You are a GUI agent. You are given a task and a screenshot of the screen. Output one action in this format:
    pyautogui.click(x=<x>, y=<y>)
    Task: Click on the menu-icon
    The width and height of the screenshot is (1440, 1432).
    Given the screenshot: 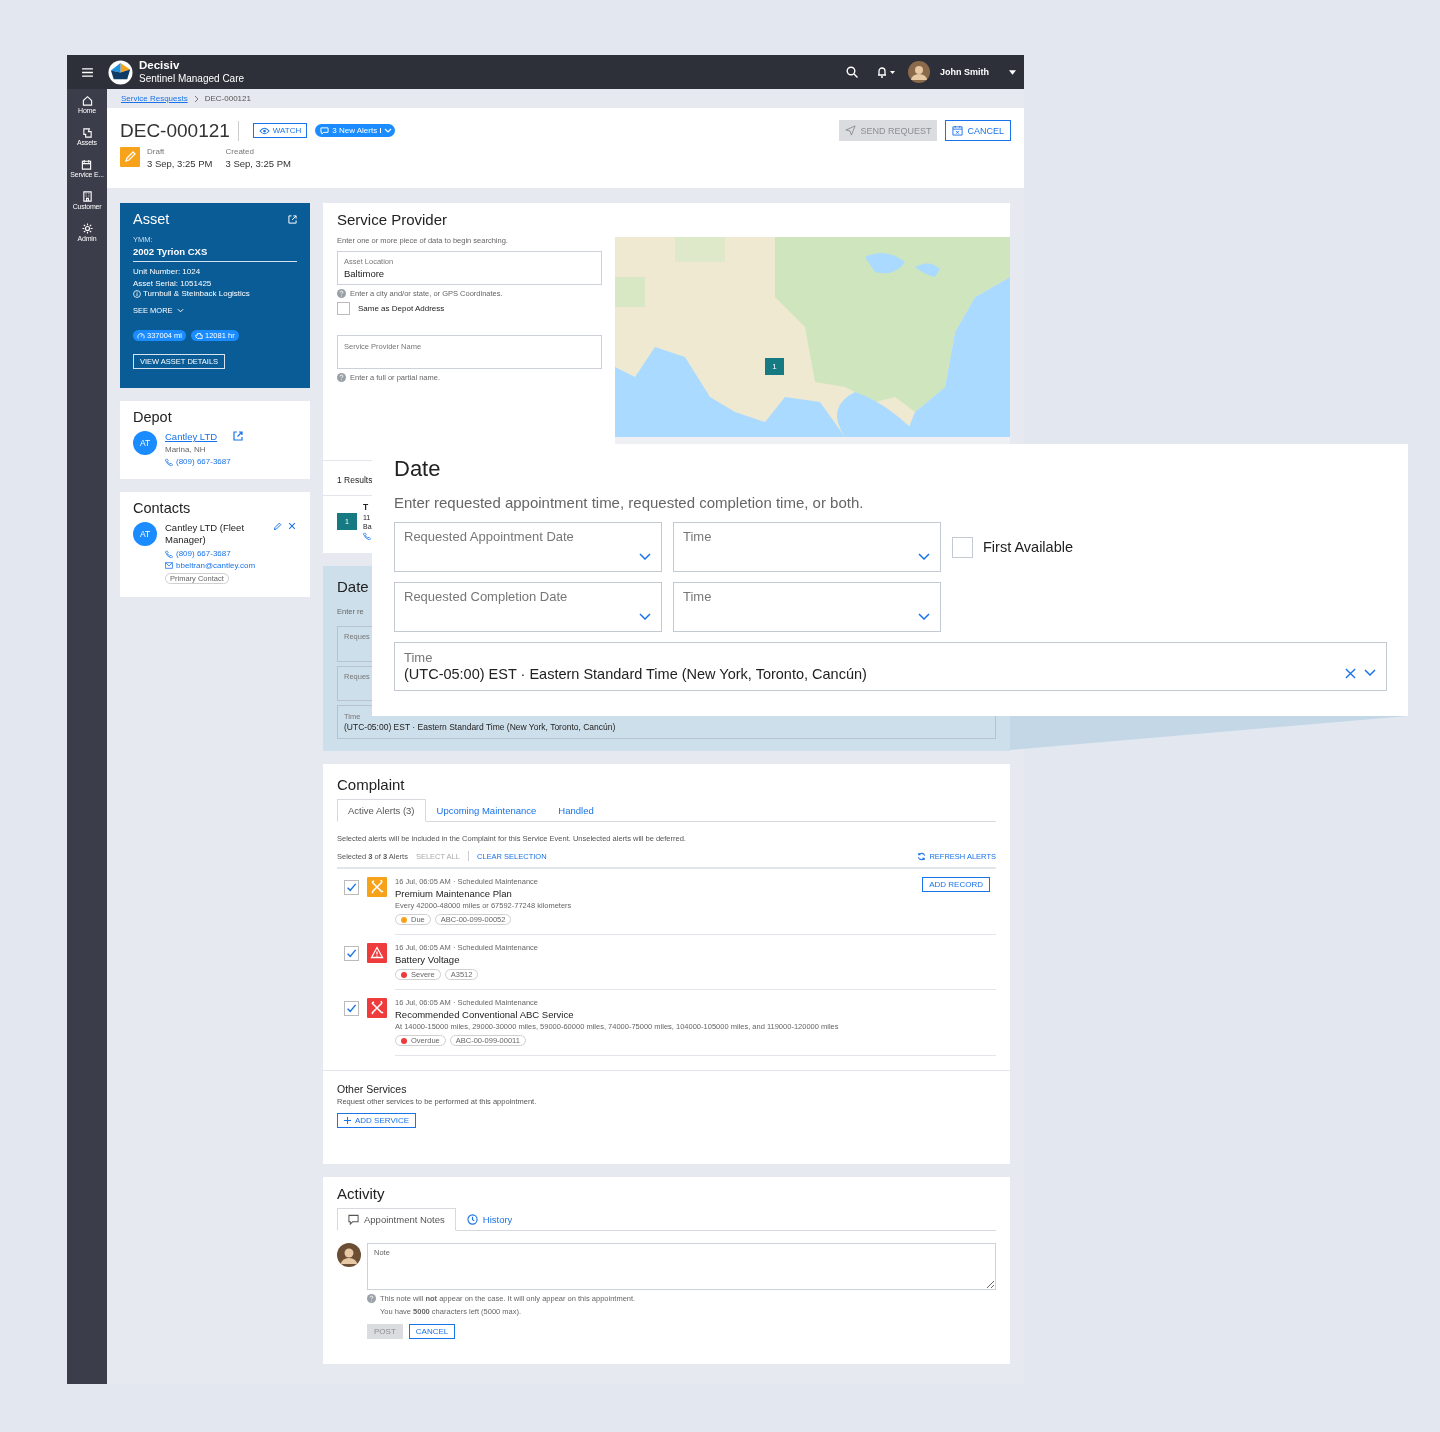 What is the action you would take?
    pyautogui.click(x=87, y=72)
    